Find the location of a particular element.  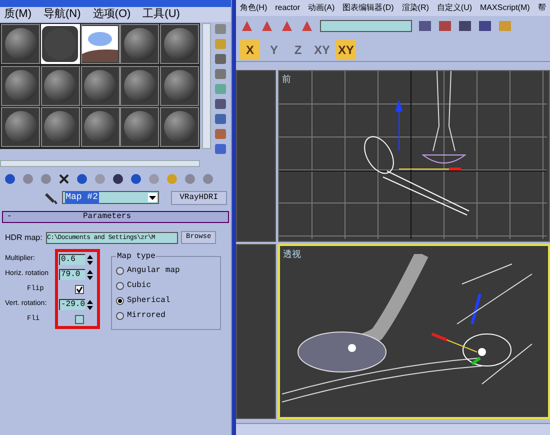

rollout-title: Parameters is located at coordinates (107, 217).